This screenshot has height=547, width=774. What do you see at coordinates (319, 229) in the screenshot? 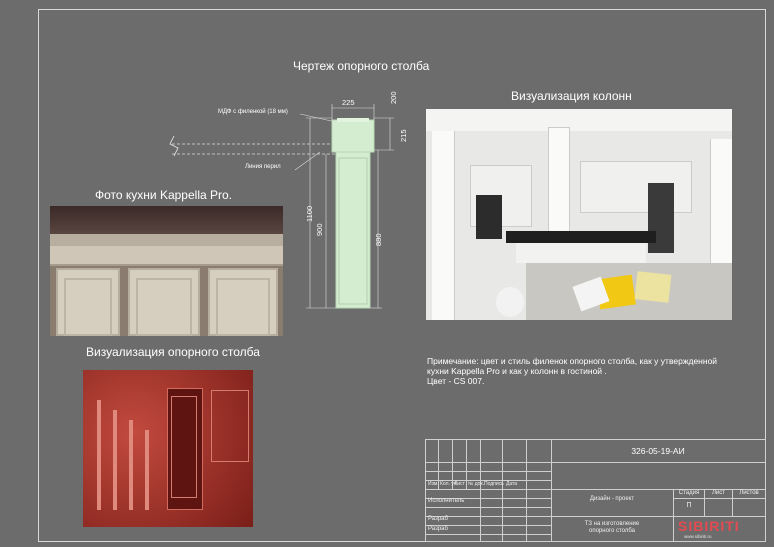
I see `dim-rail: 900` at bounding box center [319, 229].